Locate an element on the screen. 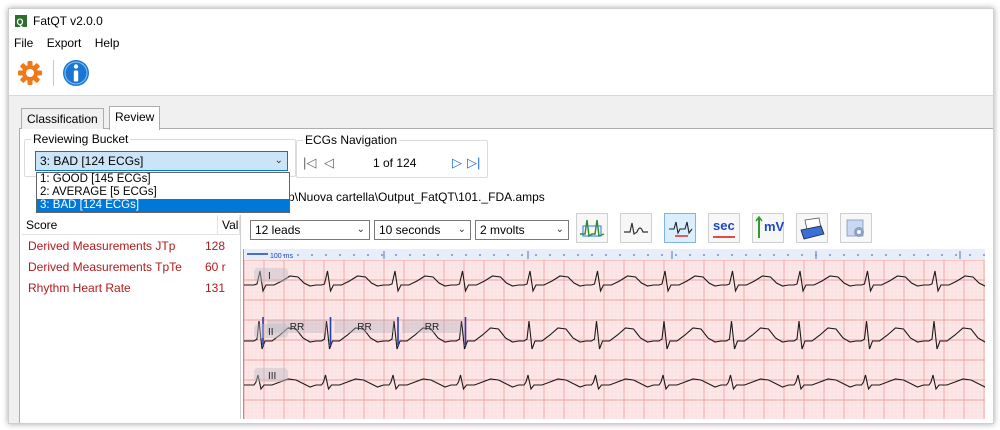  previous-ecg-icon: ◁ is located at coordinates (329, 163).